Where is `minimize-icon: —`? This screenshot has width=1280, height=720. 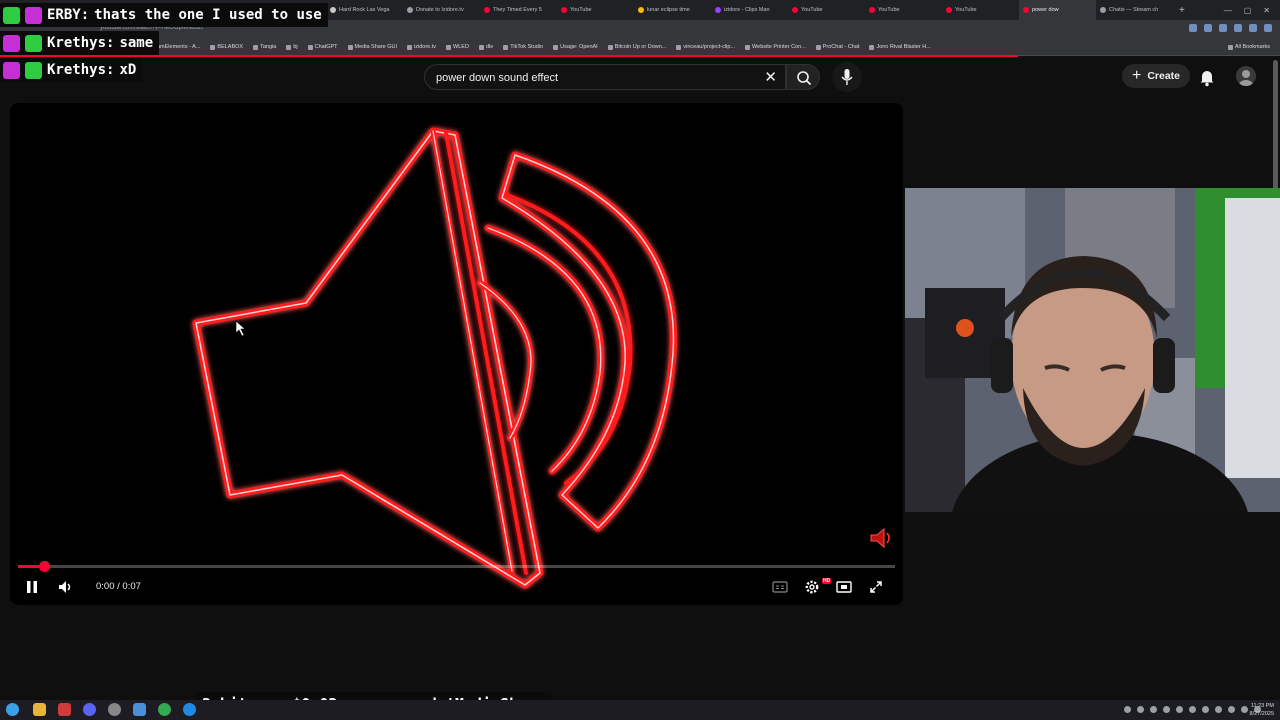 minimize-icon: — is located at coordinates (1228, 10).